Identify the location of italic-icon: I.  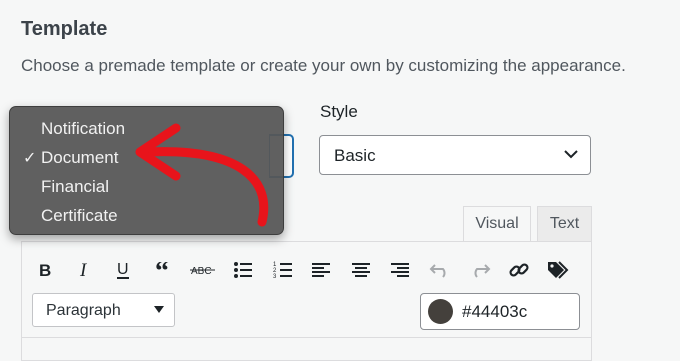
(85, 270).